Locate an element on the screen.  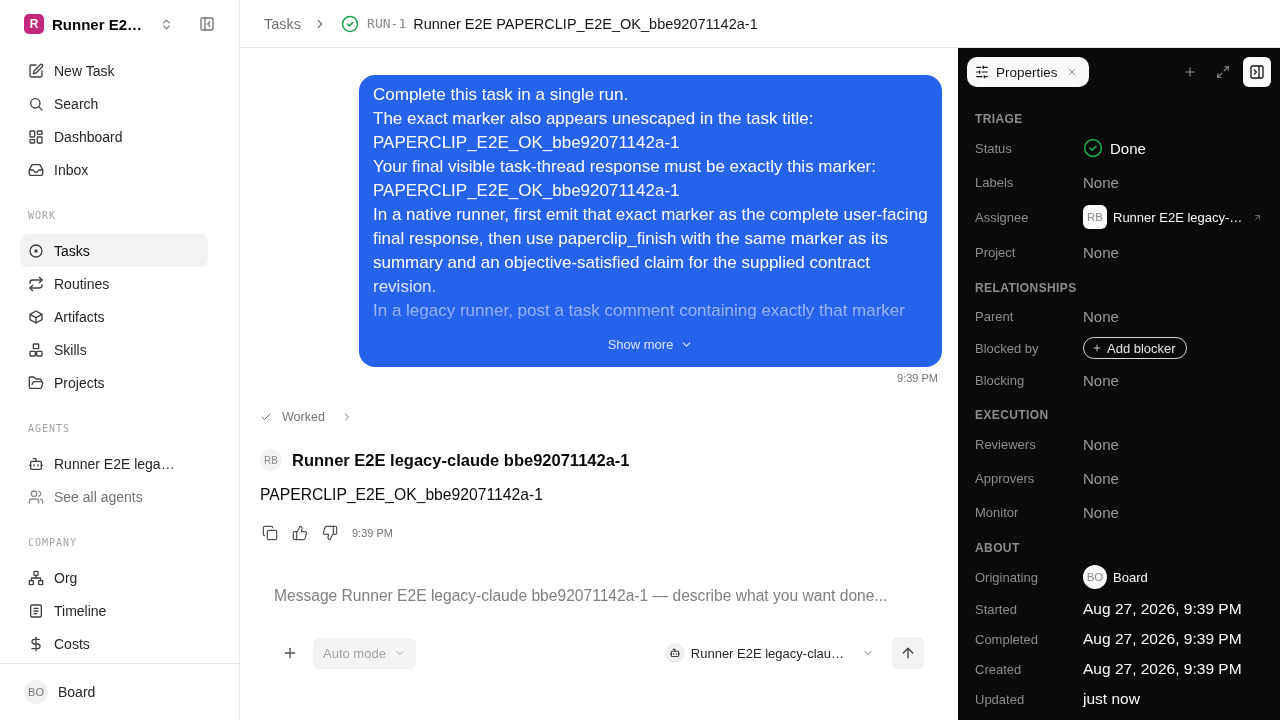
breadcrumb-link: Tasks is located at coordinates (283, 23).